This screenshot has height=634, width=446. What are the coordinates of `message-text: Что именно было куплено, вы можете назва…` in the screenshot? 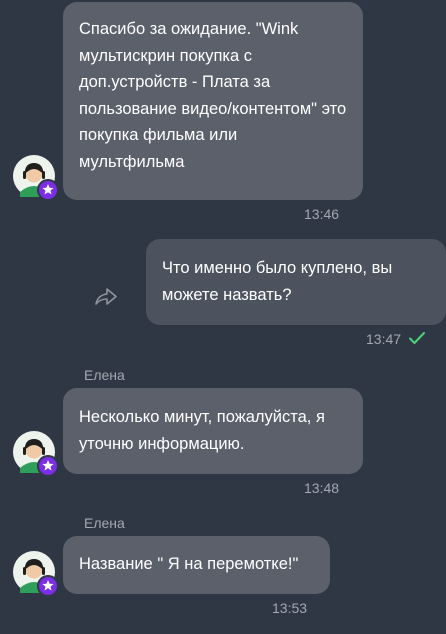 It's located at (277, 281).